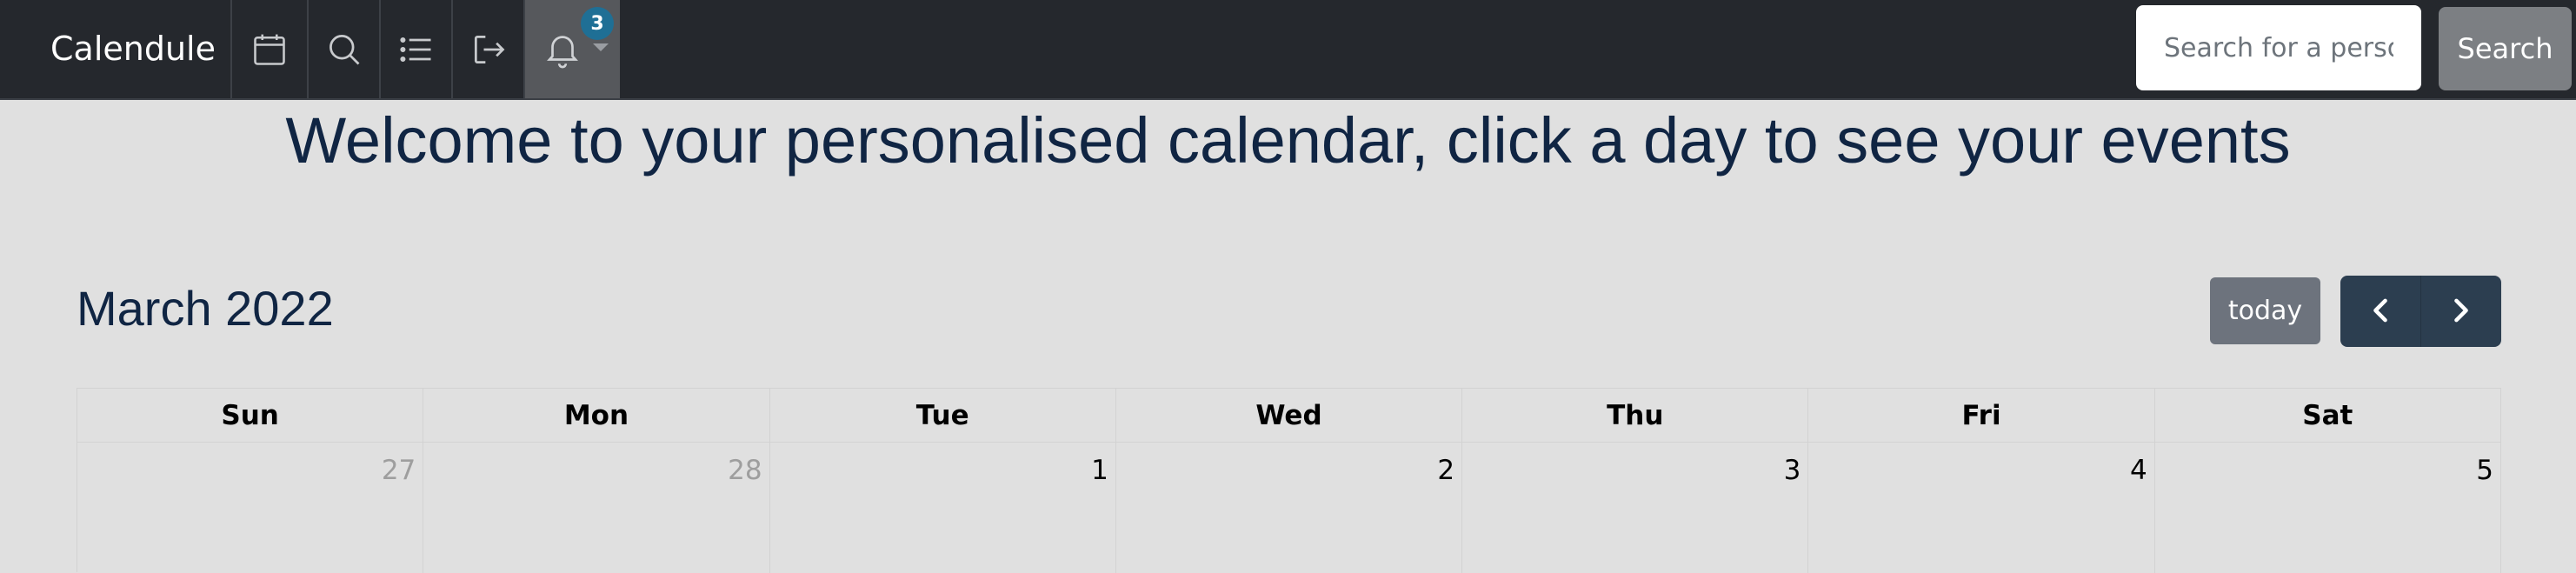  What do you see at coordinates (1099, 470) in the screenshot?
I see `day-number: 1` at bounding box center [1099, 470].